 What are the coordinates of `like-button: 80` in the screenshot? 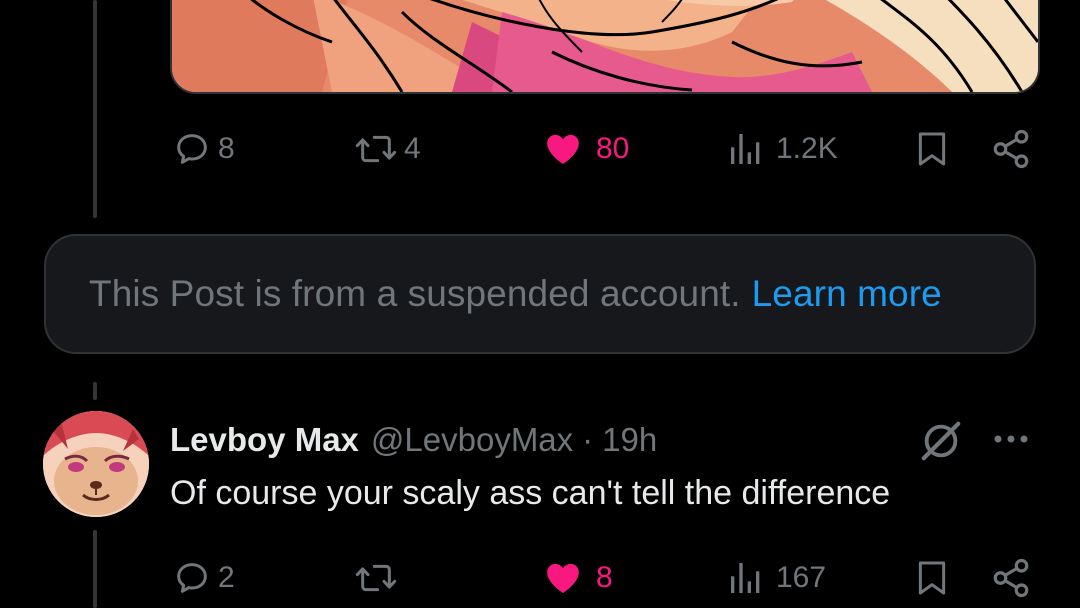 It's located at (585, 149).